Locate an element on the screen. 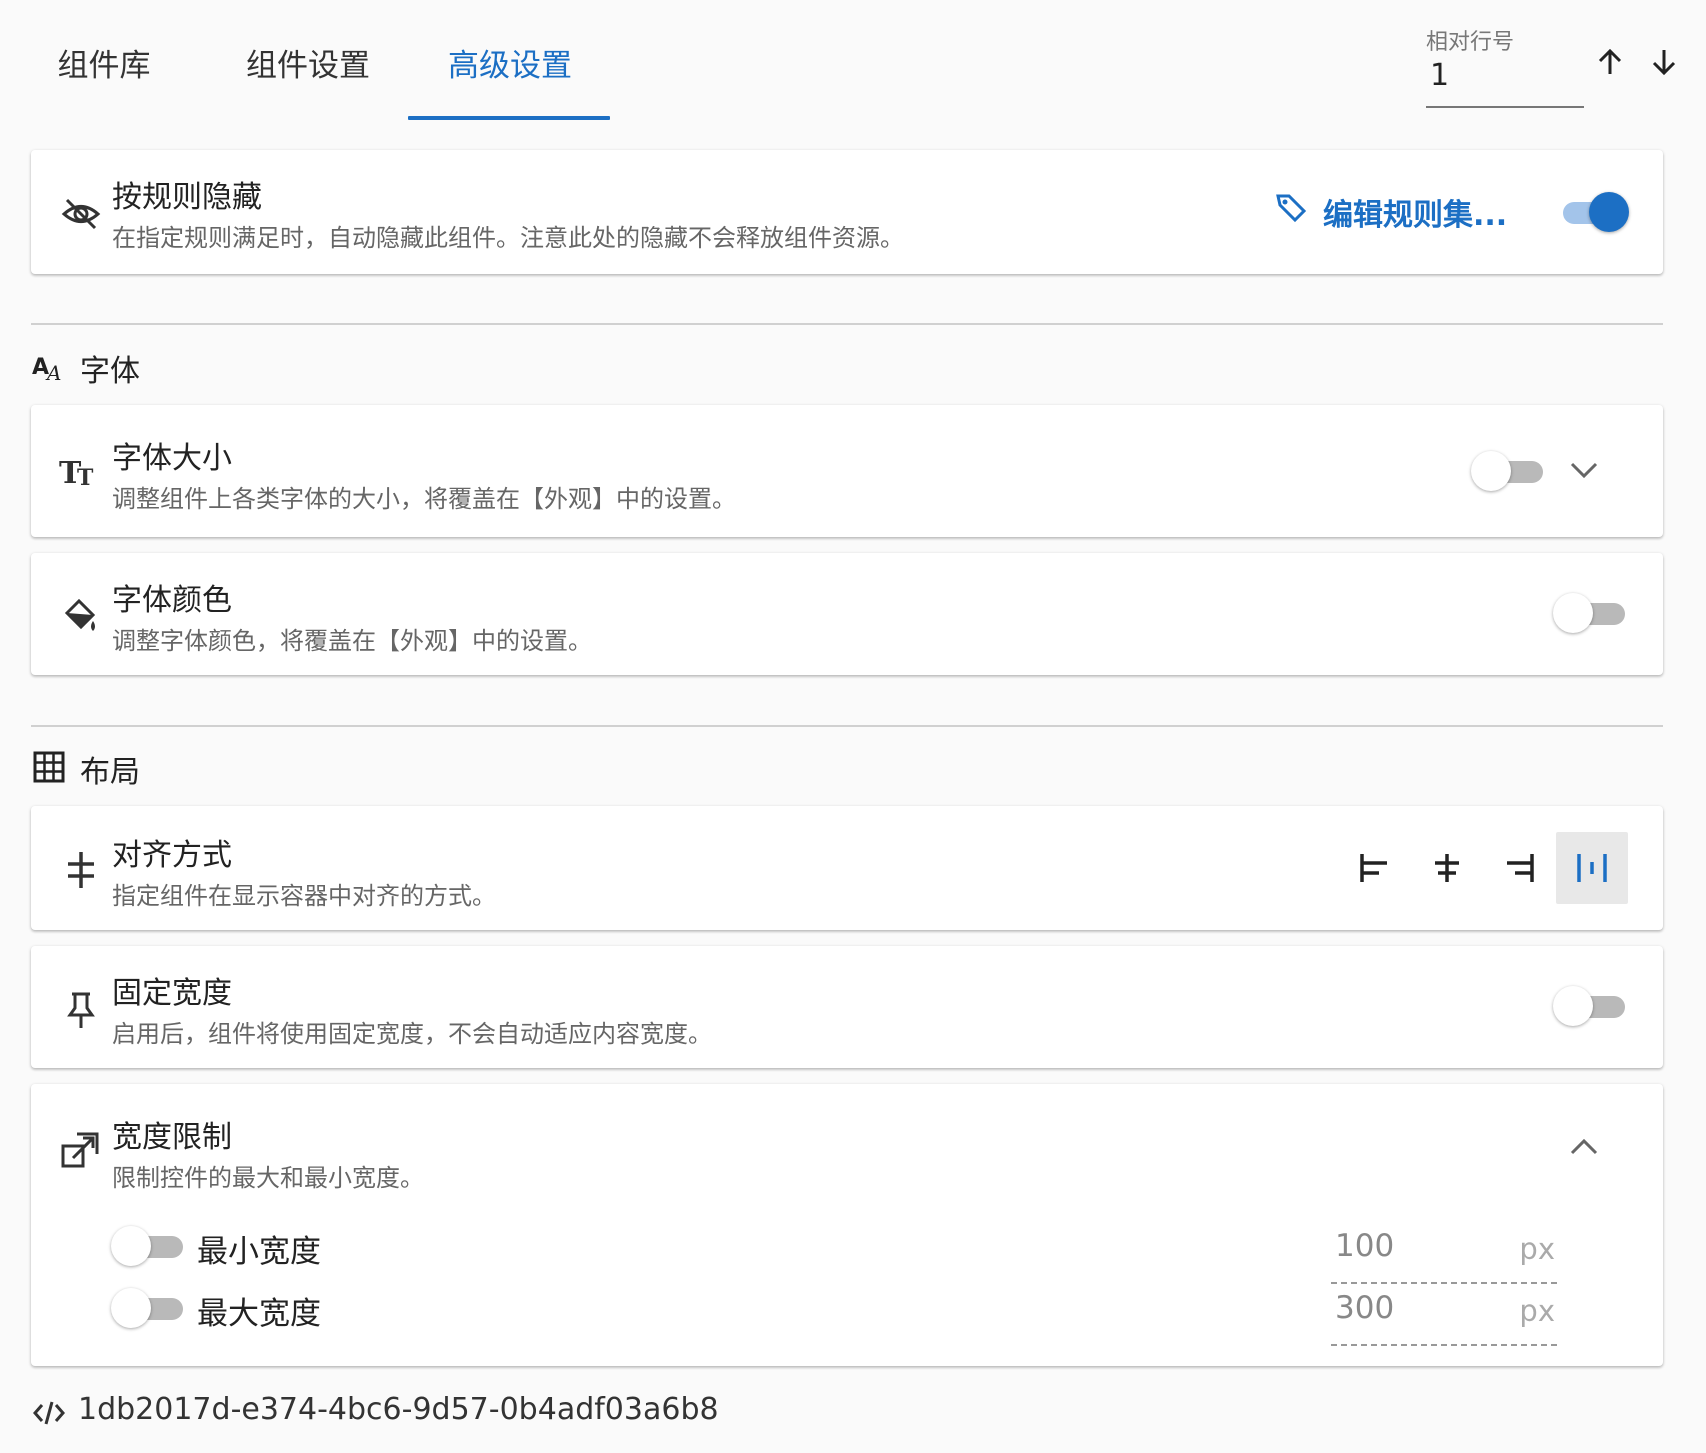  font-color-card: 字体颜色 调整字体颜色，将覆盖在【外观】中的设置。 is located at coordinates (847, 614).